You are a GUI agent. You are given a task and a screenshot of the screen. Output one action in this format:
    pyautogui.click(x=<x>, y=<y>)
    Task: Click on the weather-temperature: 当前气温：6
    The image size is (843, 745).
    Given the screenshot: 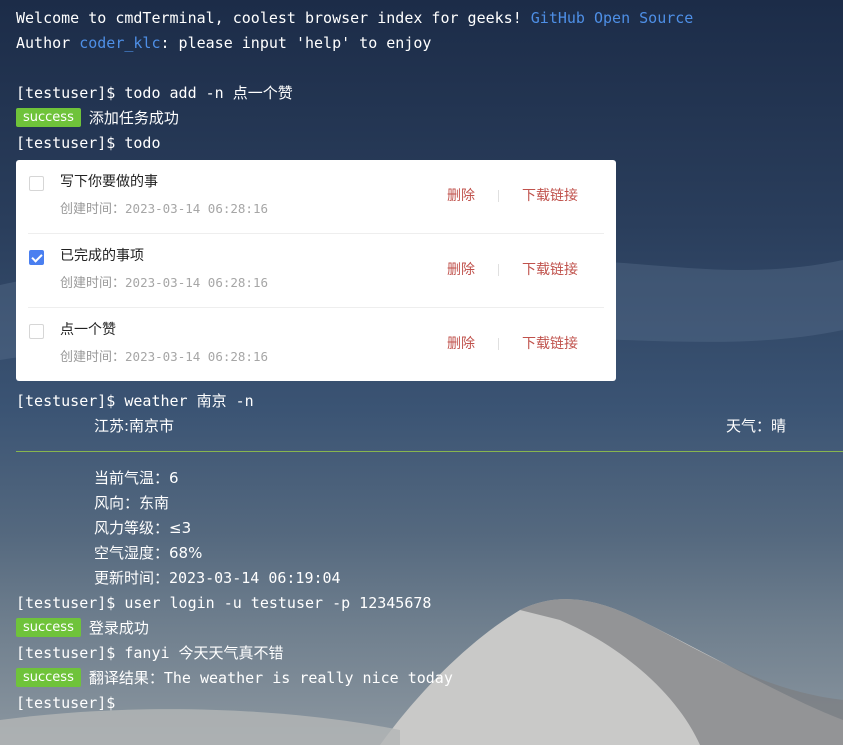 What is the action you would take?
    pyautogui.click(x=136, y=478)
    